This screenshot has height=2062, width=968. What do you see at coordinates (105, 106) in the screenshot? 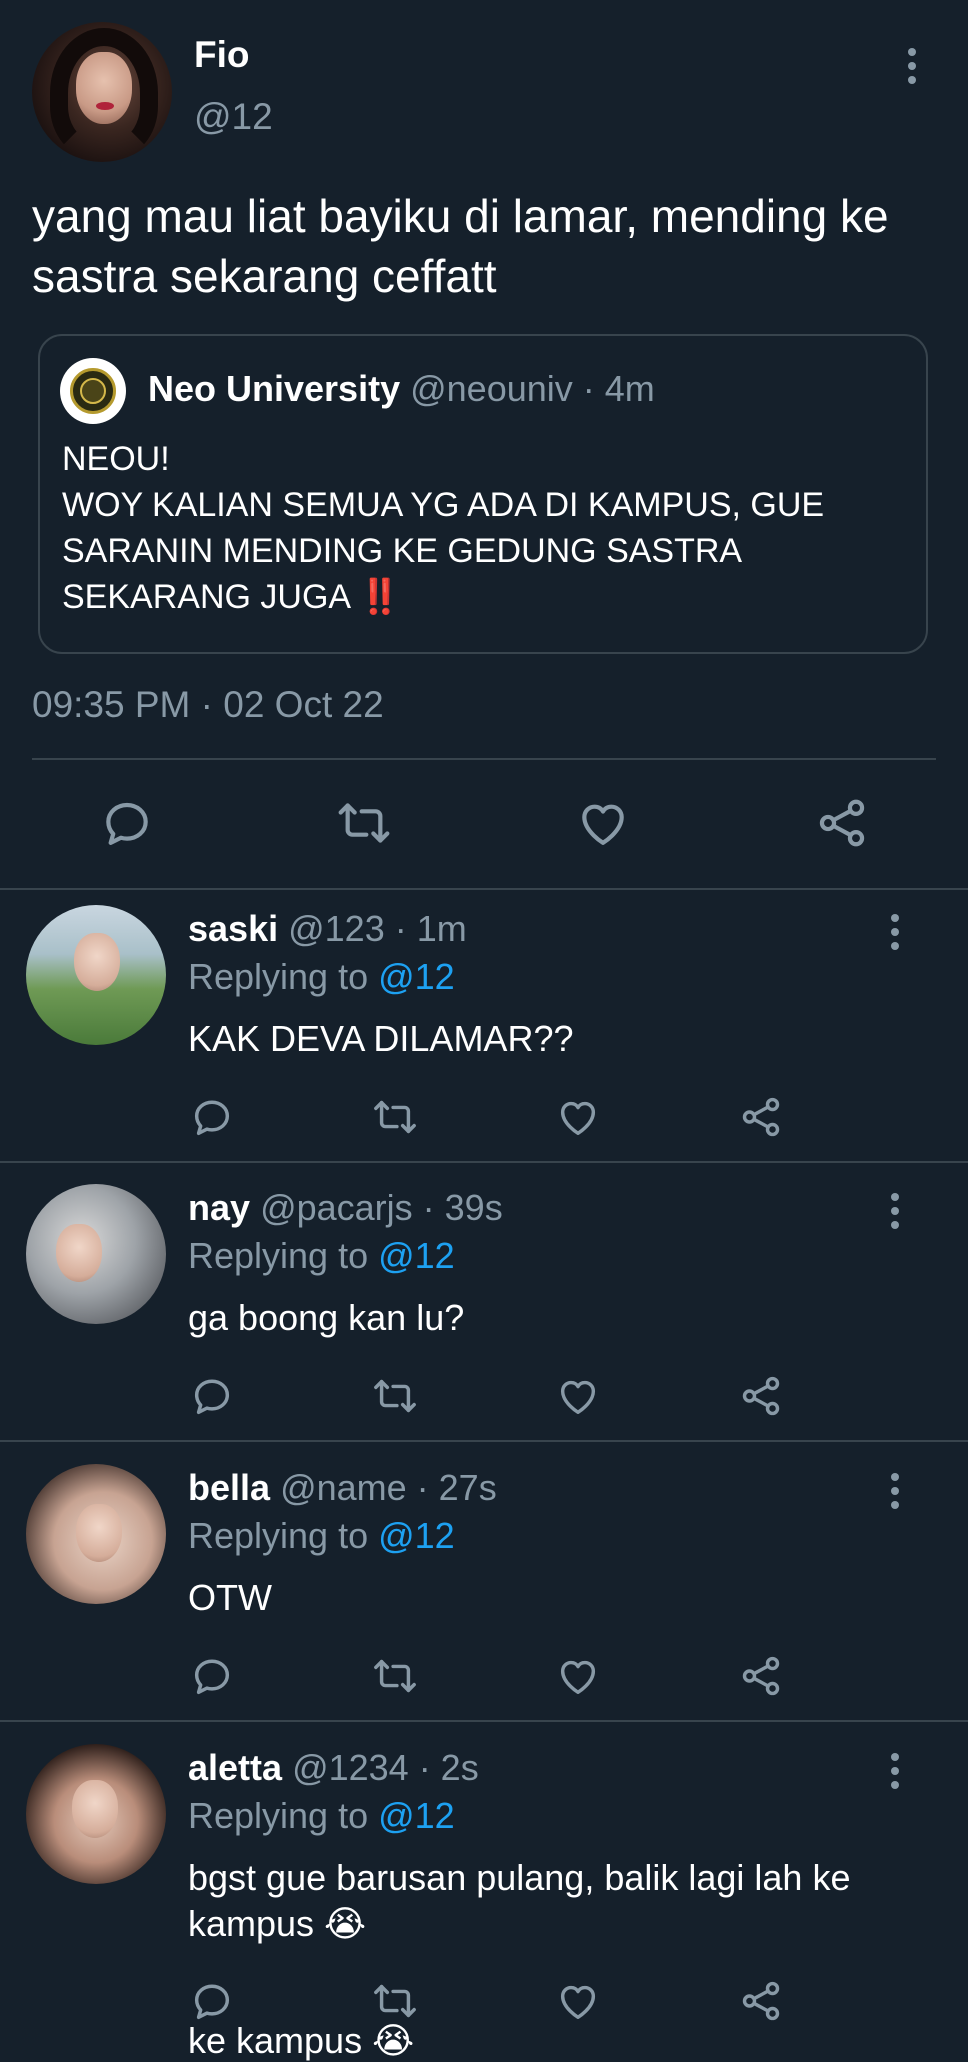
I see `avatar-lips` at bounding box center [105, 106].